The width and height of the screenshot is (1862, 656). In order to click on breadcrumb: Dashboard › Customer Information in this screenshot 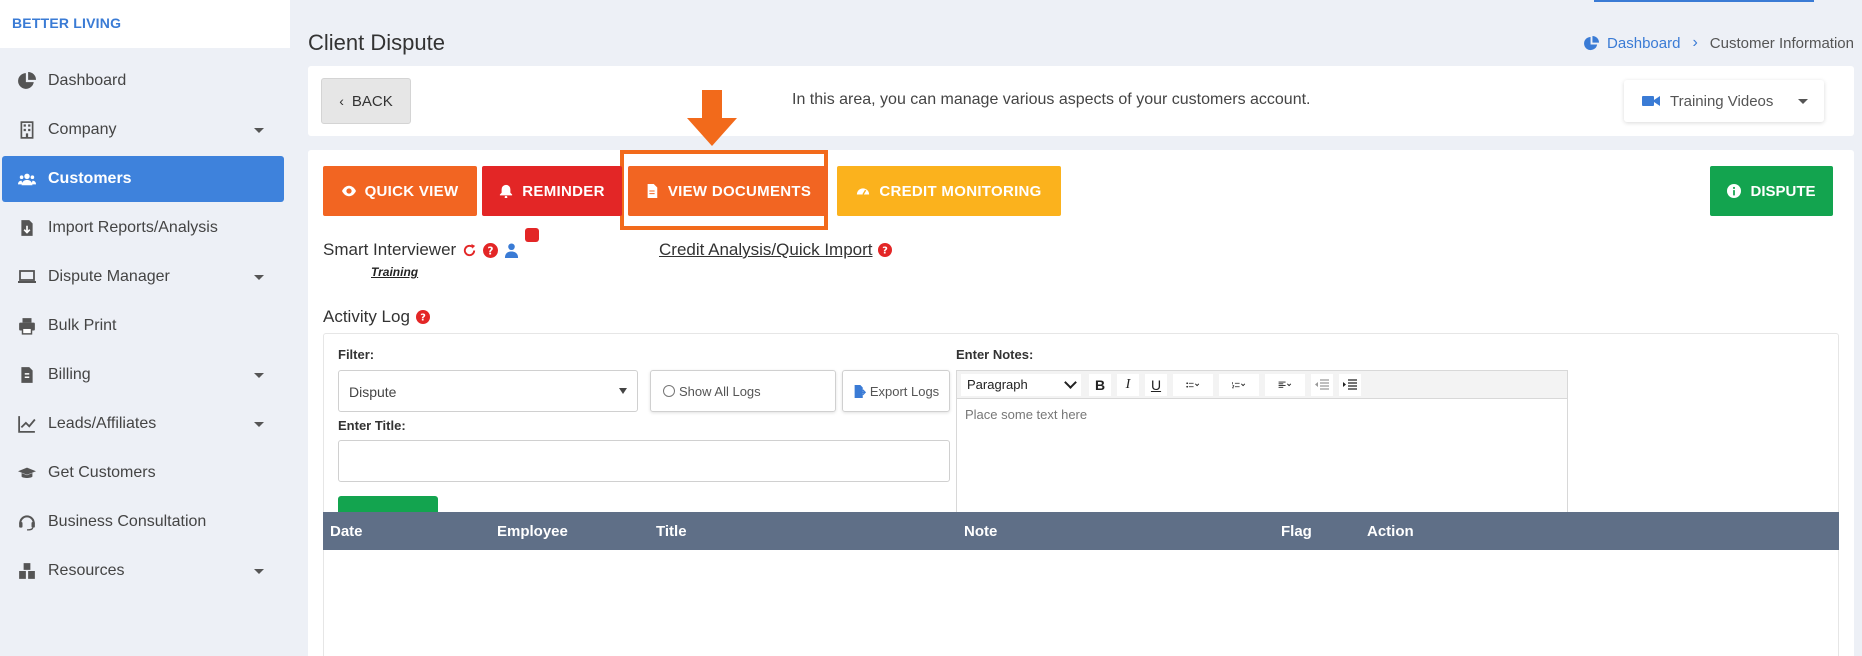, I will do `click(1719, 43)`.